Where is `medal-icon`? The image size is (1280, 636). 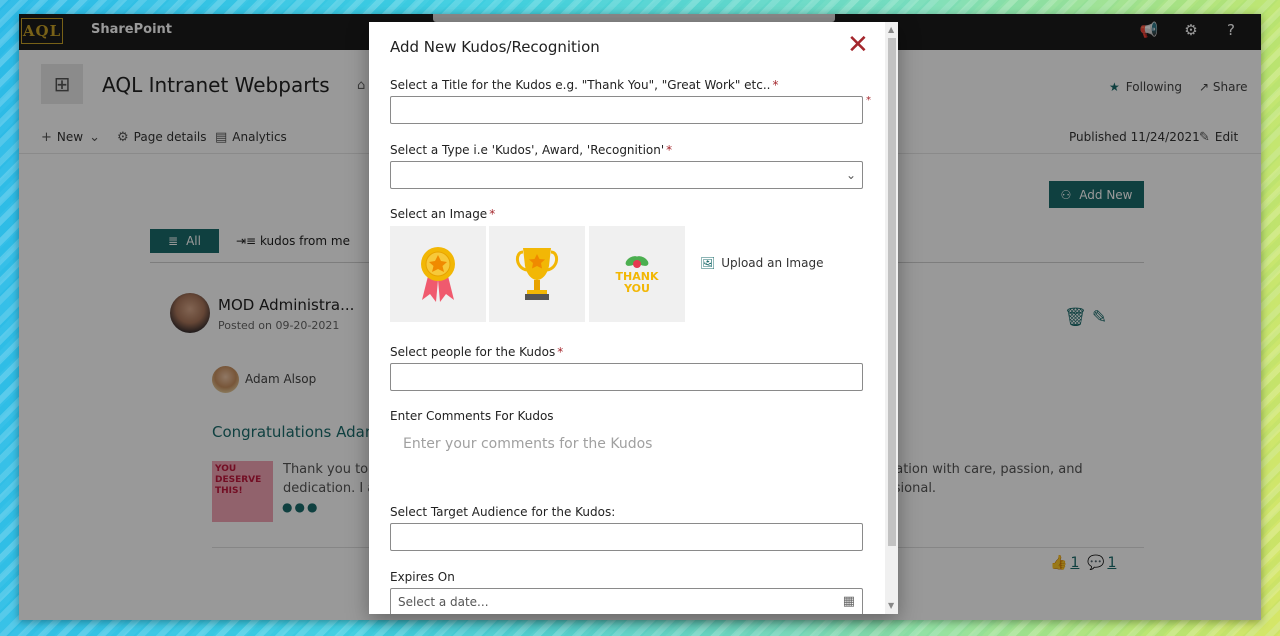 medal-icon is located at coordinates (438, 274).